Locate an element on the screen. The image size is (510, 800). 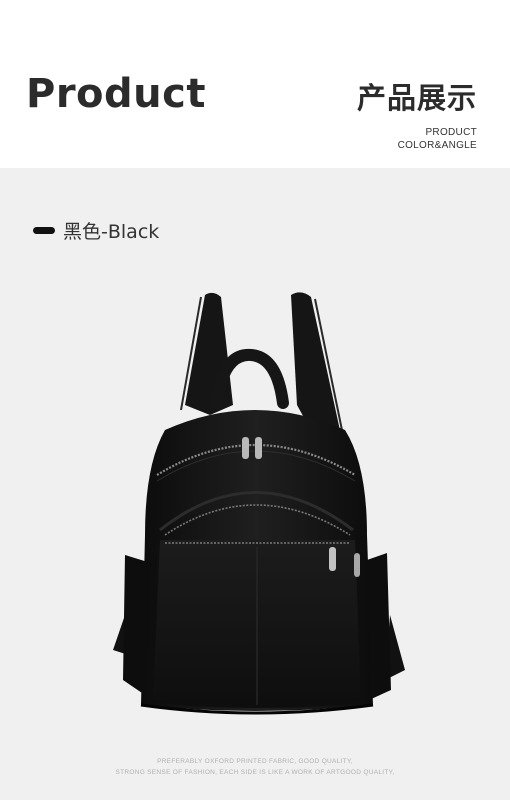
right-side-pocket is located at coordinates (379, 626).